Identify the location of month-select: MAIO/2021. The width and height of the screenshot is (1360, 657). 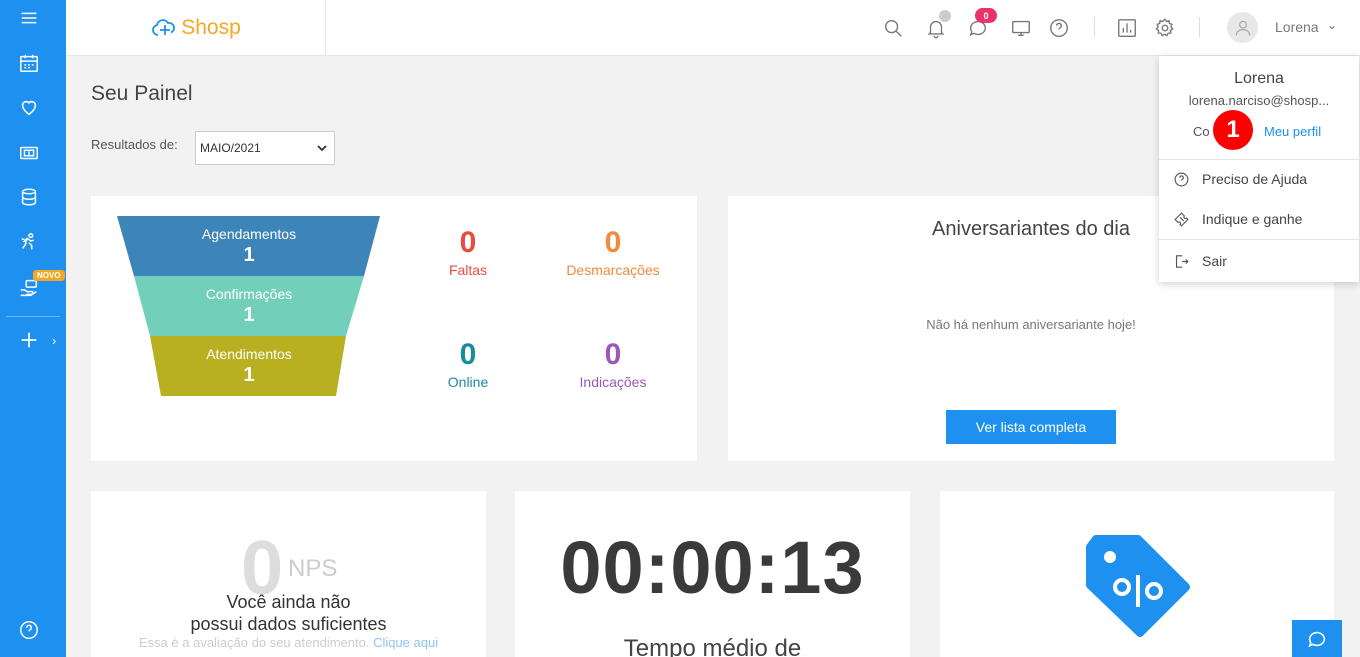
(265, 148).